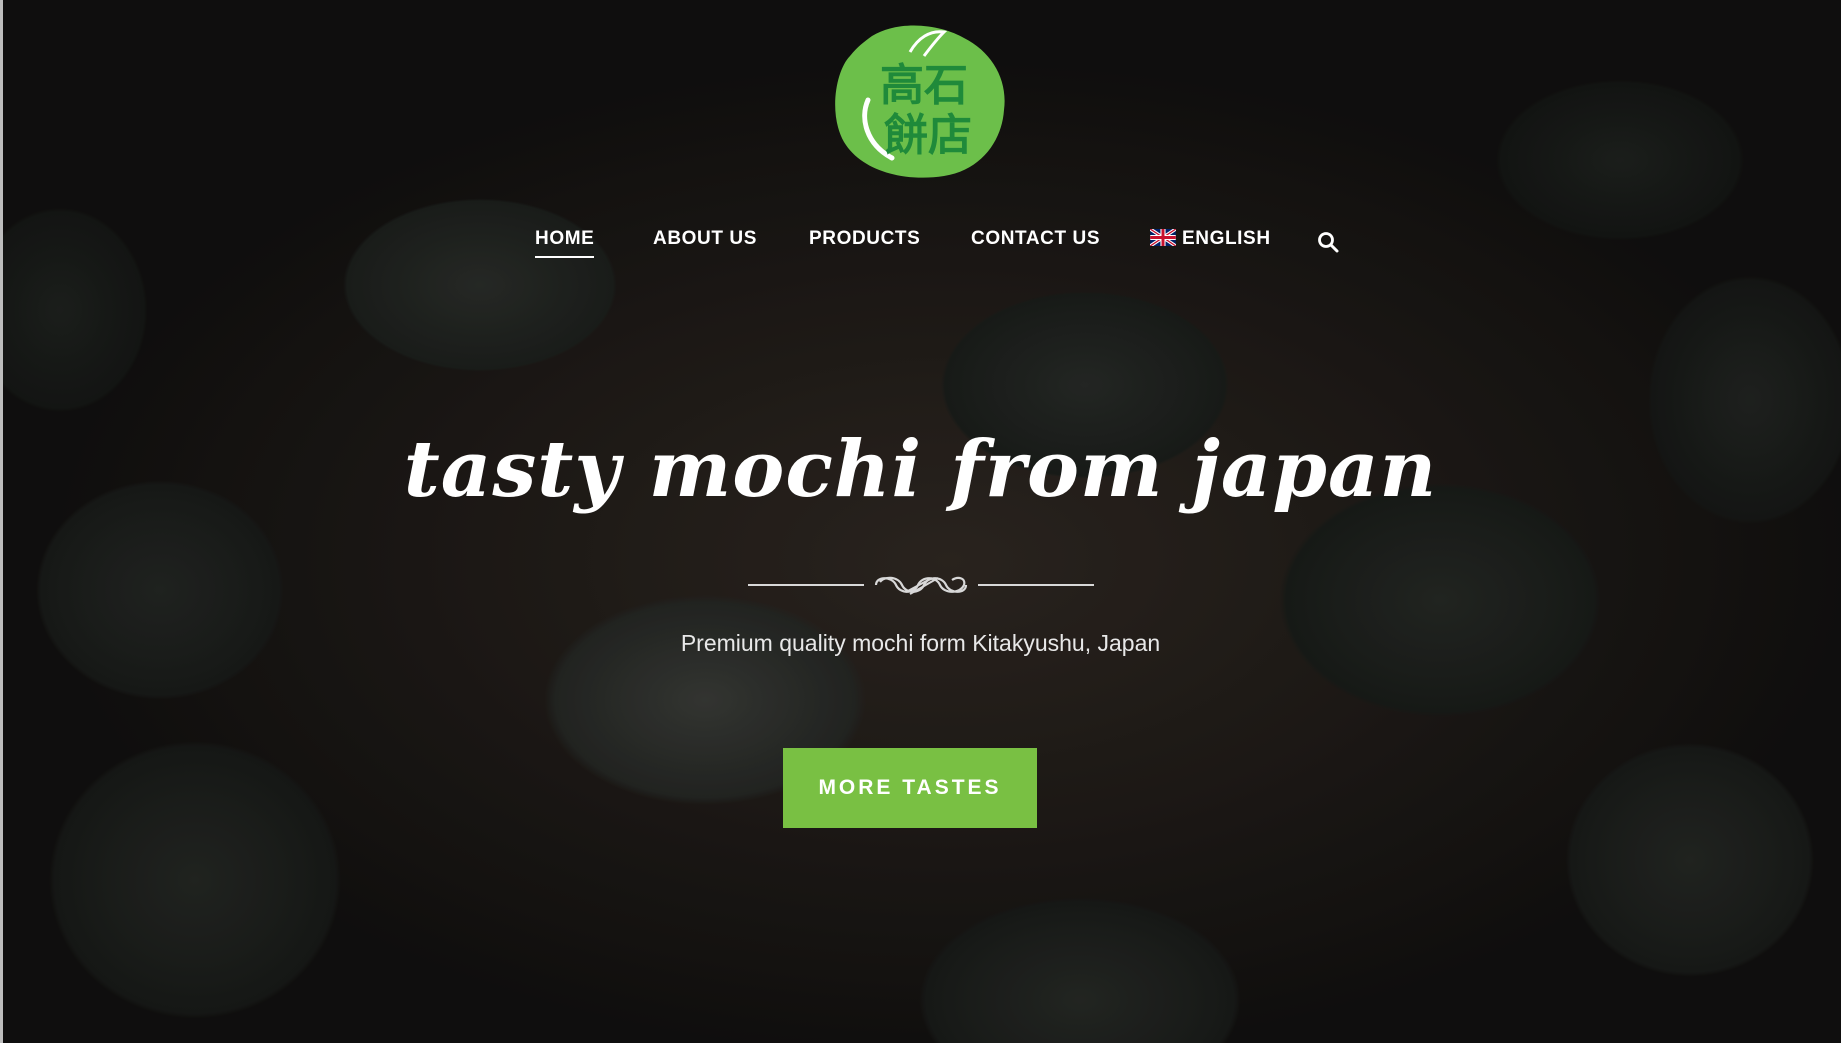 This screenshot has width=1841, height=1043. I want to click on search-icon, so click(1328, 242).